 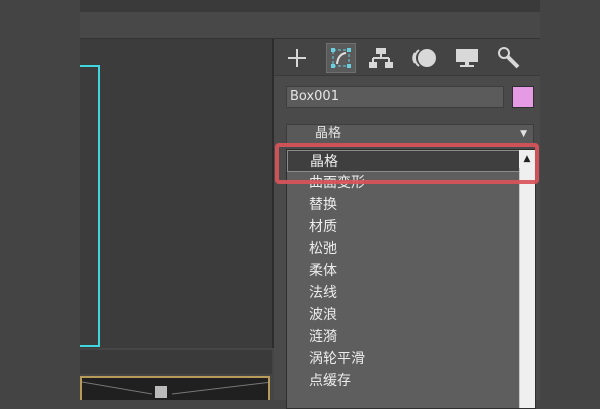 I want to click on list-item: 法线, so click(x=411, y=293).